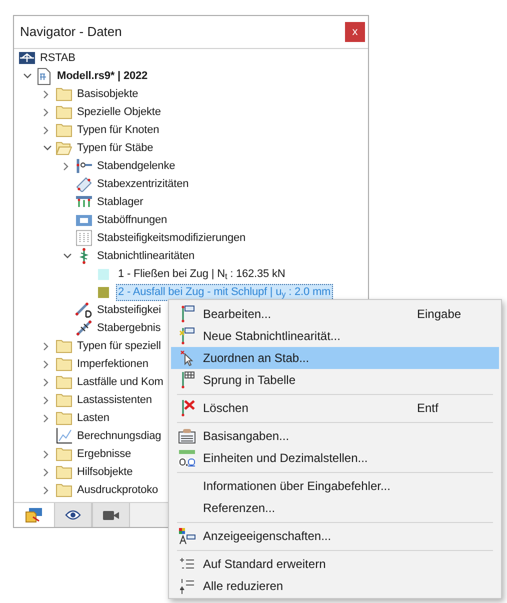  I want to click on cursor-icon, so click(187, 358).